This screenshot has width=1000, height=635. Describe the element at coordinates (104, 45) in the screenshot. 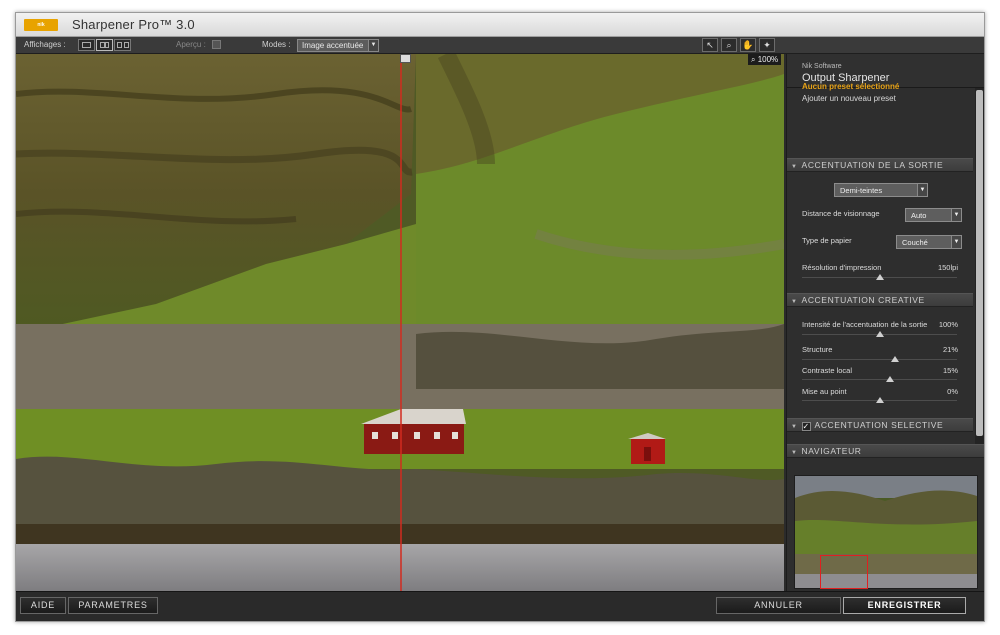

I see `split-view-button` at that location.